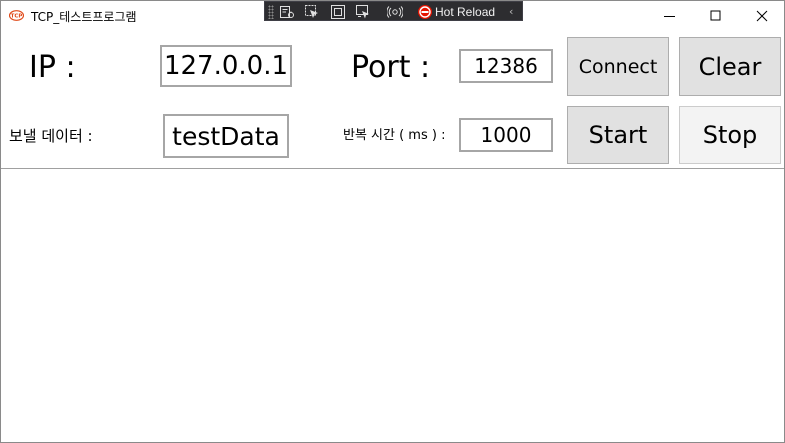  What do you see at coordinates (84, 17) in the screenshot?
I see `window-title: TCP_테스트프로그램` at bounding box center [84, 17].